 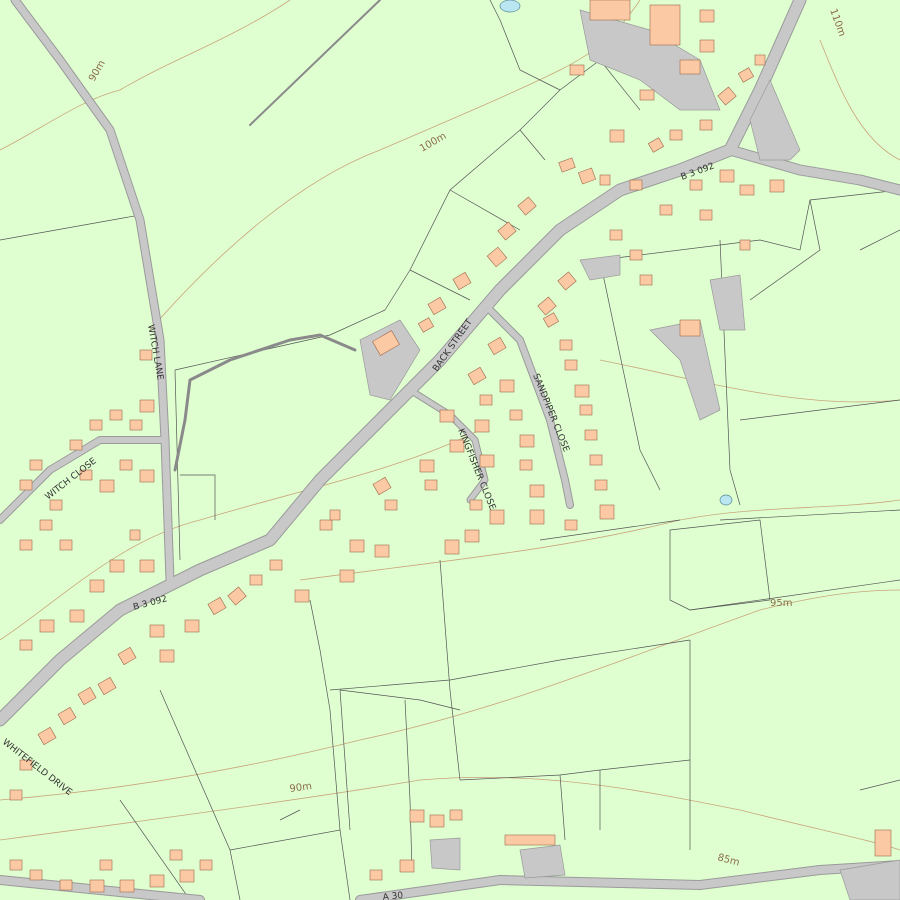 I want to click on contour-label-100m: 100m, so click(x=433, y=143).